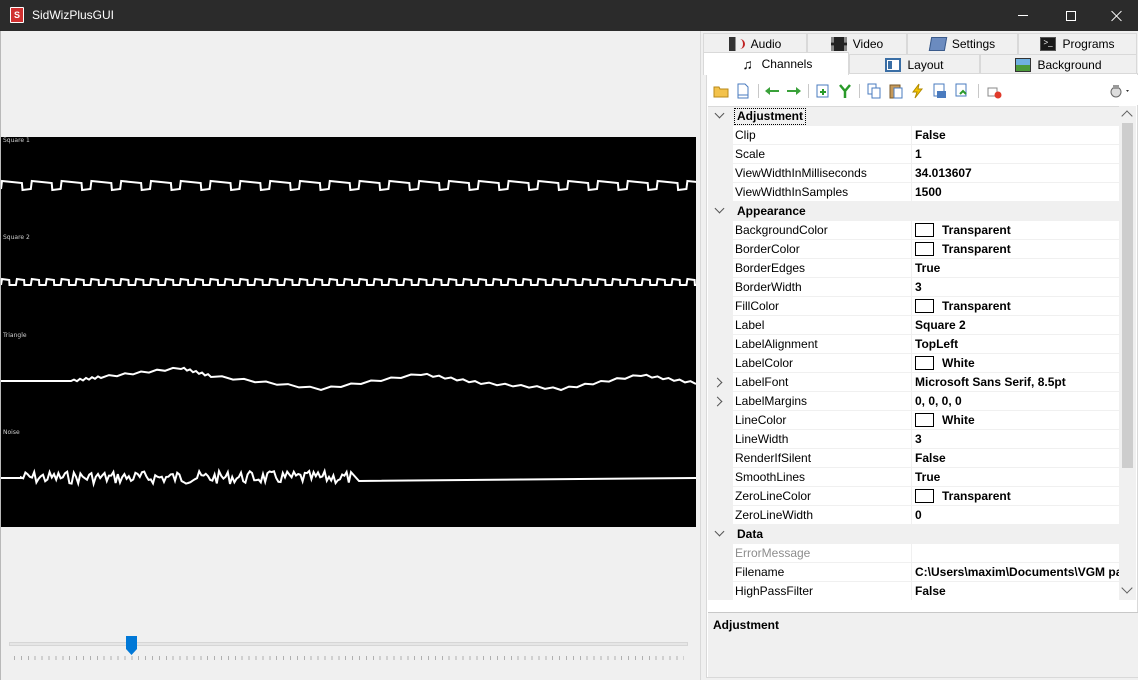  What do you see at coordinates (940, 91) in the screenshot?
I see `copy-settings-icon` at bounding box center [940, 91].